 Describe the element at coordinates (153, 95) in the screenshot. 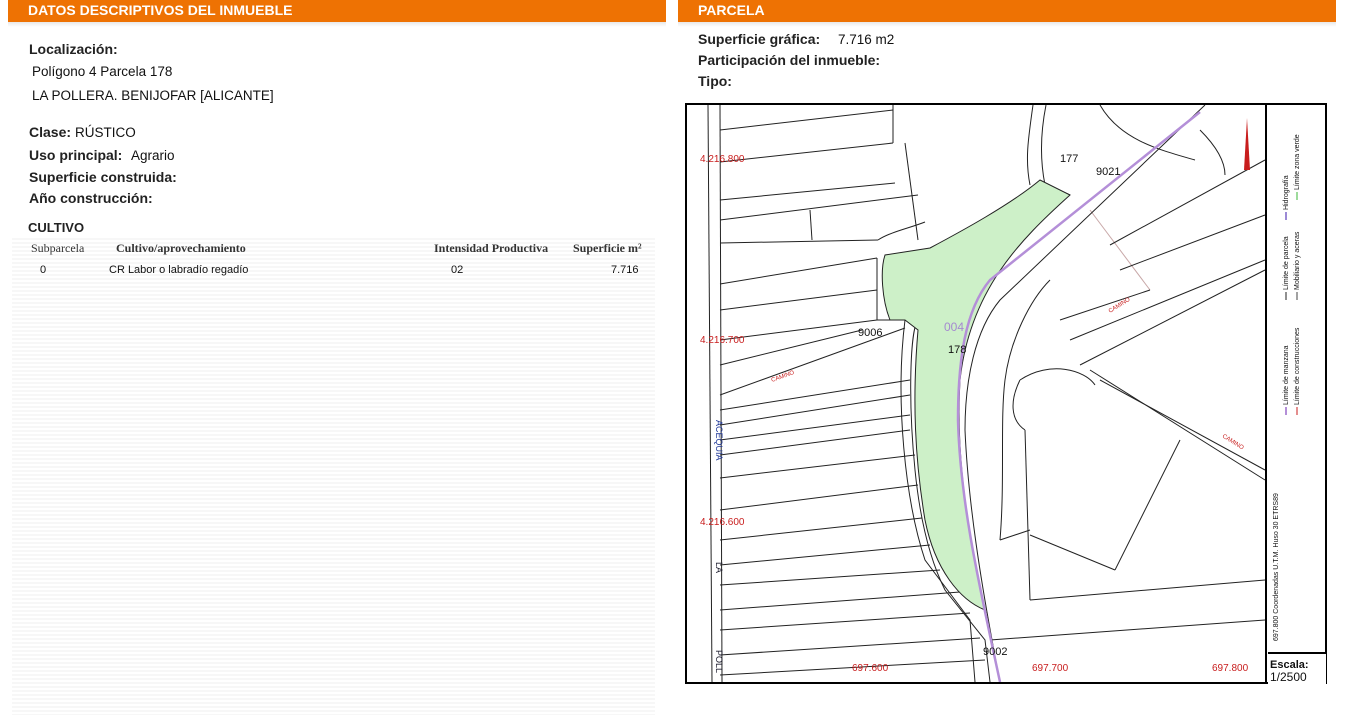

I see `localizacion-line2: LA POLLERA. BENIJOFAR [ALICANTE]` at that location.